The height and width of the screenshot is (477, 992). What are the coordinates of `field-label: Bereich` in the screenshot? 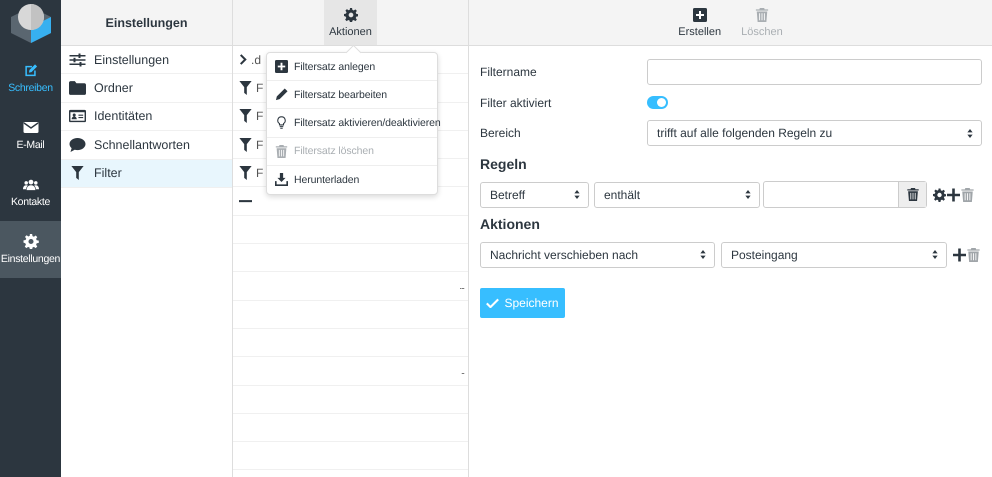 It's located at (501, 133).